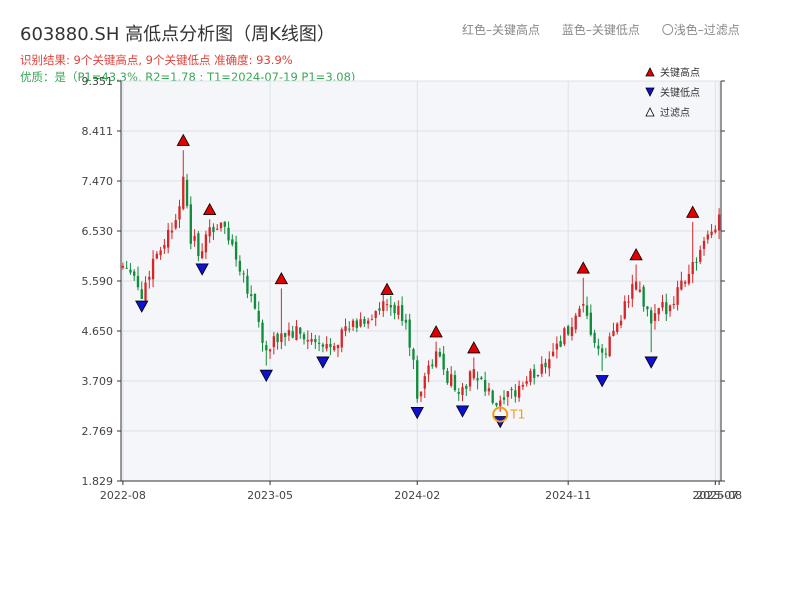 The width and height of the screenshot is (800, 600). I want to click on t1-label: T1, so click(517, 414).